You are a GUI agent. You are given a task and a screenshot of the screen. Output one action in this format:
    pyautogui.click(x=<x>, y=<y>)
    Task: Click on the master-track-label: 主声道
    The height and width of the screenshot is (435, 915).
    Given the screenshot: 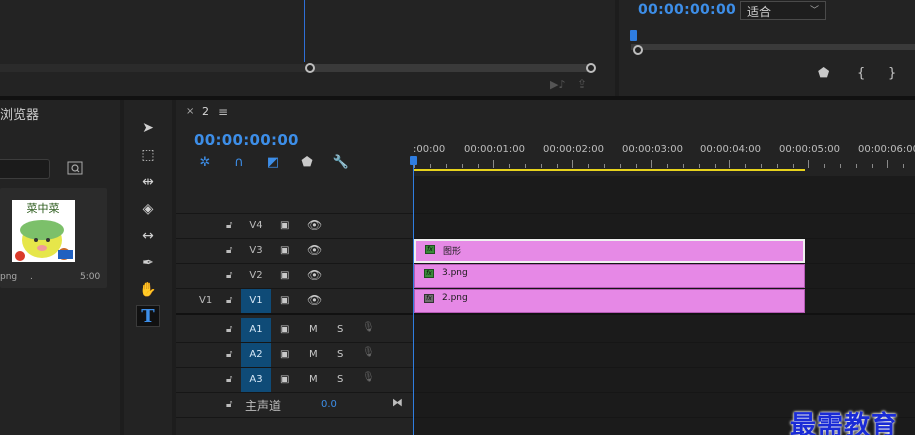 What is the action you would take?
    pyautogui.click(x=263, y=406)
    